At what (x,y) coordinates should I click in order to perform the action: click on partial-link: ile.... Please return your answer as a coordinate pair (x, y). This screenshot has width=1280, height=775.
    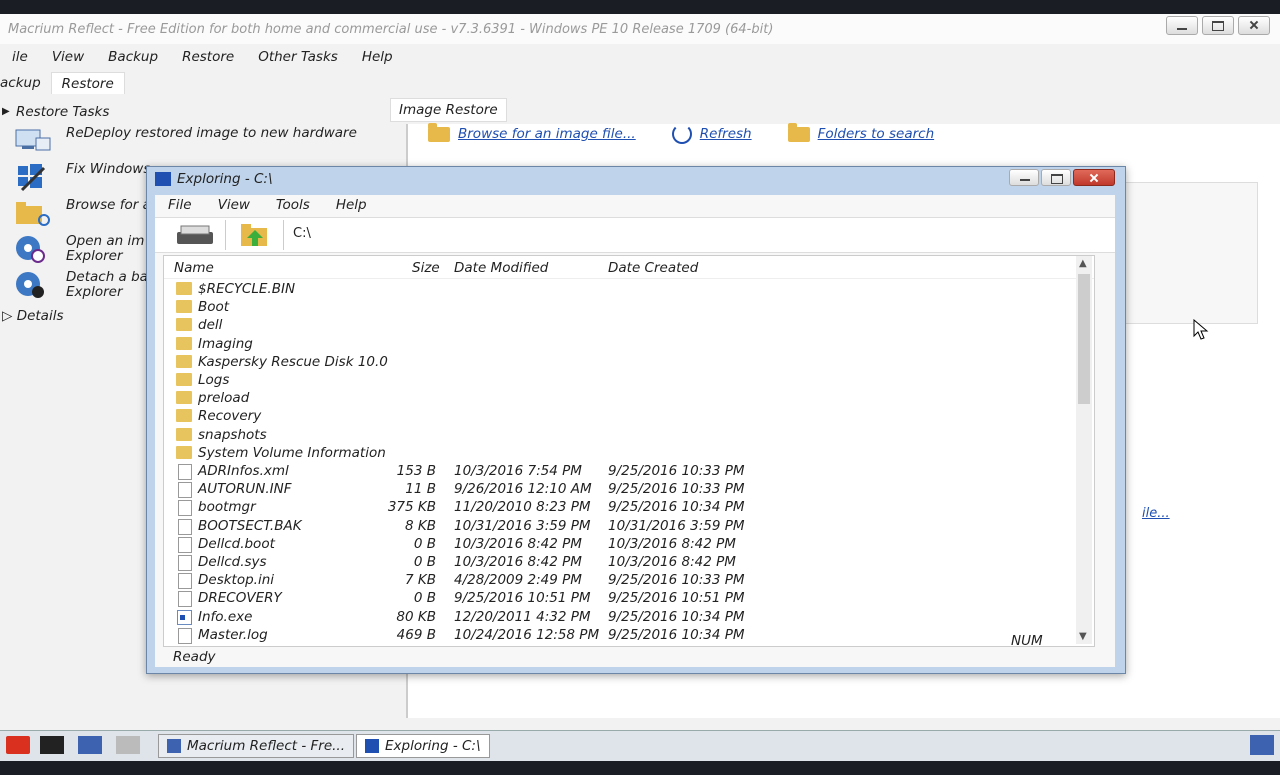
    Looking at the image, I should click on (1156, 513).